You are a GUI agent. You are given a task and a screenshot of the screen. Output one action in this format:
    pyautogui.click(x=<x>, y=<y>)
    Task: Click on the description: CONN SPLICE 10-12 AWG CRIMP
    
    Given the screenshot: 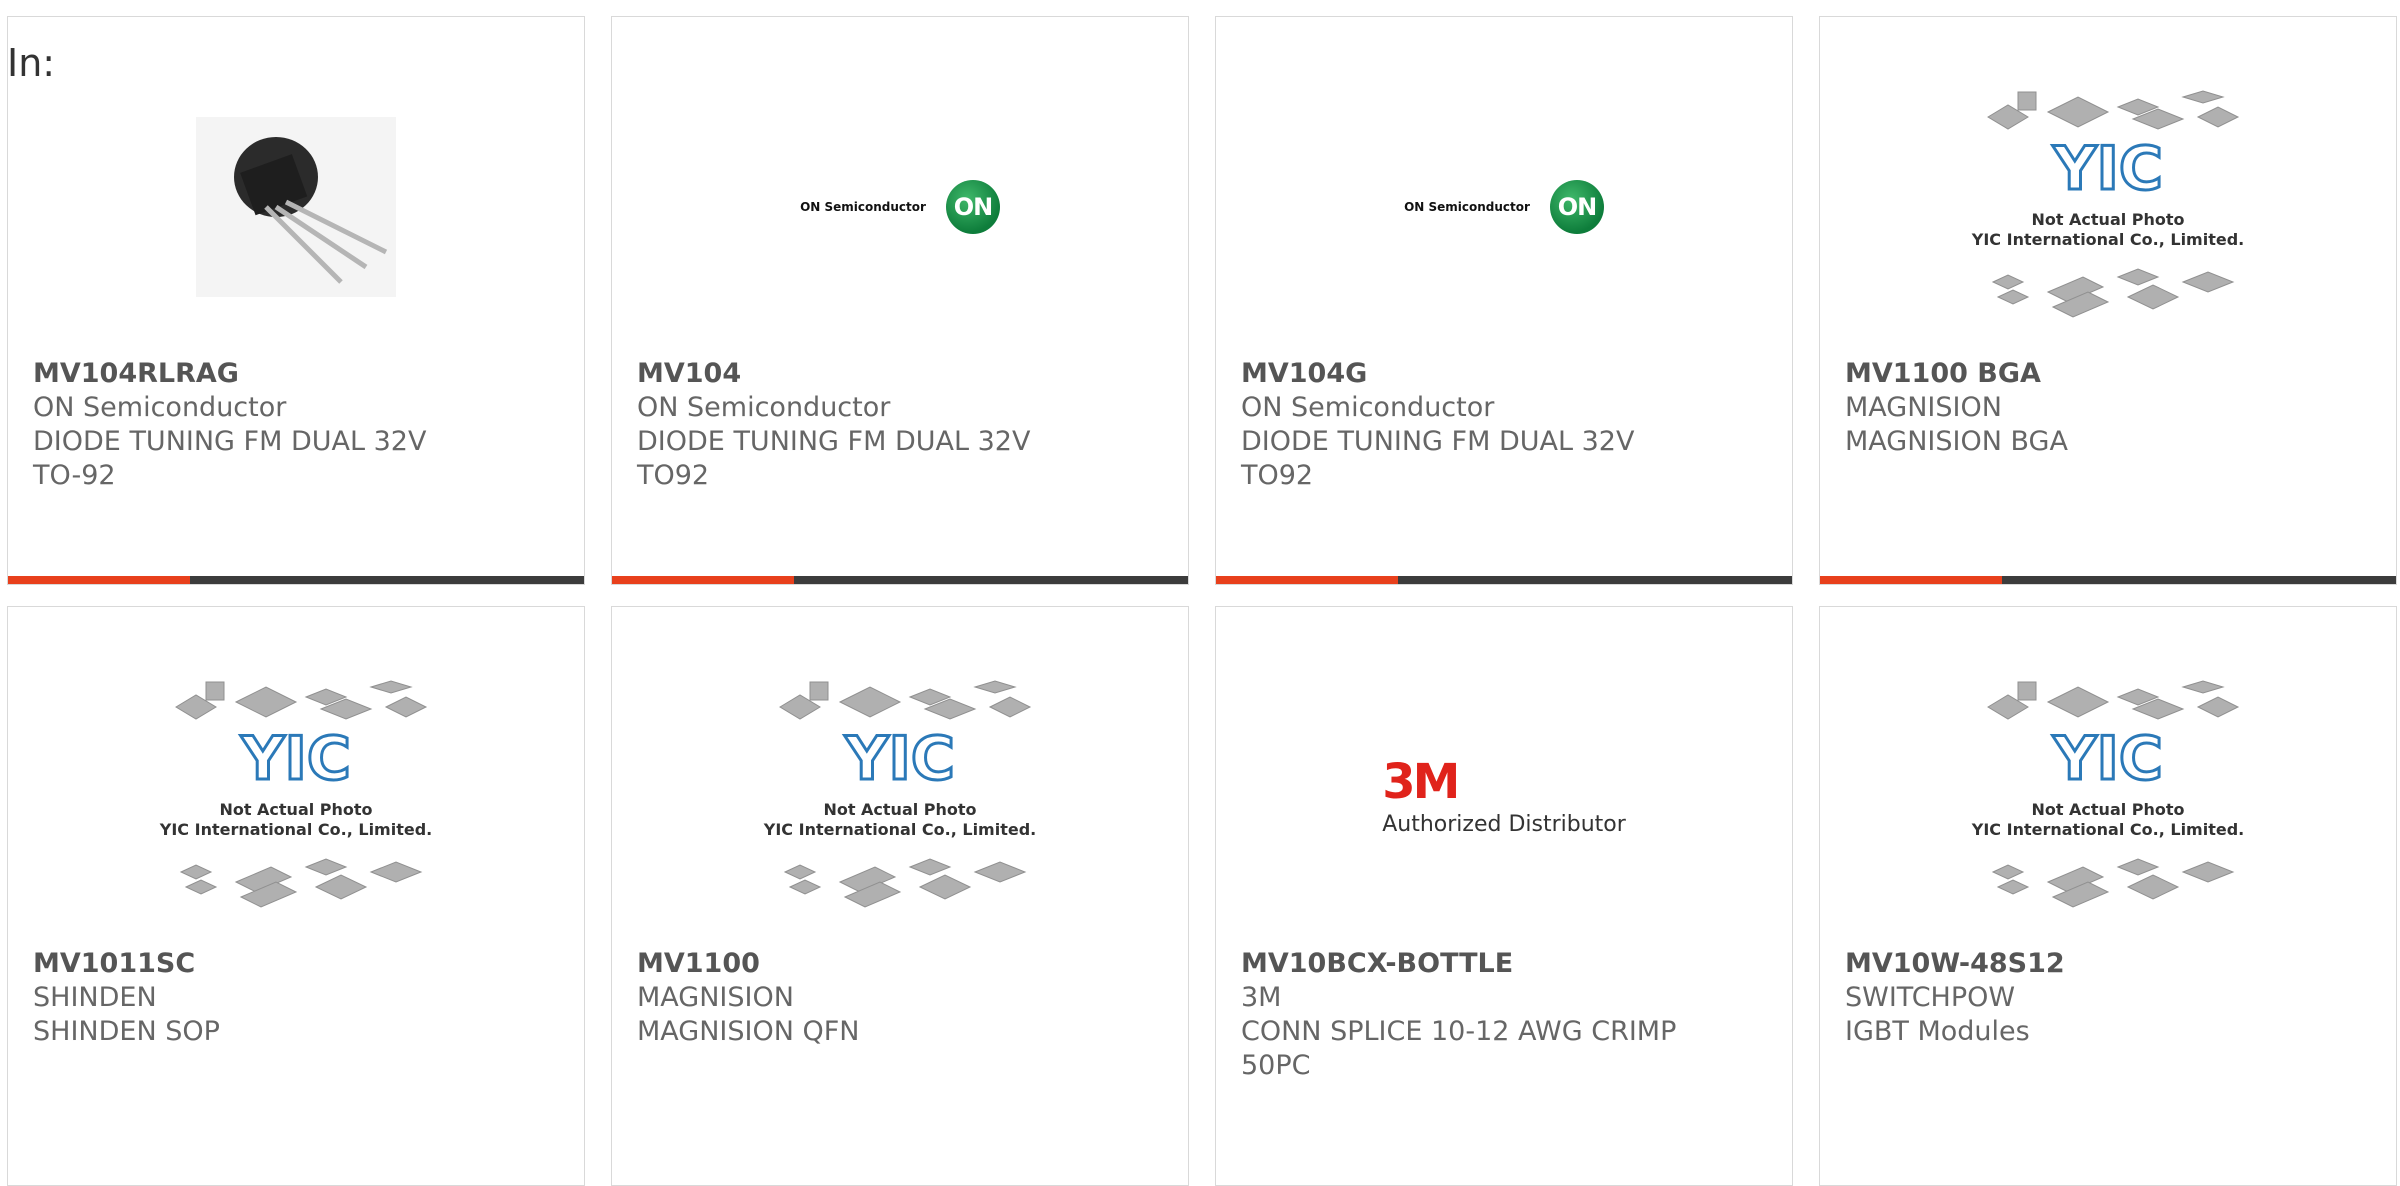 What is the action you would take?
    pyautogui.click(x=1459, y=1031)
    